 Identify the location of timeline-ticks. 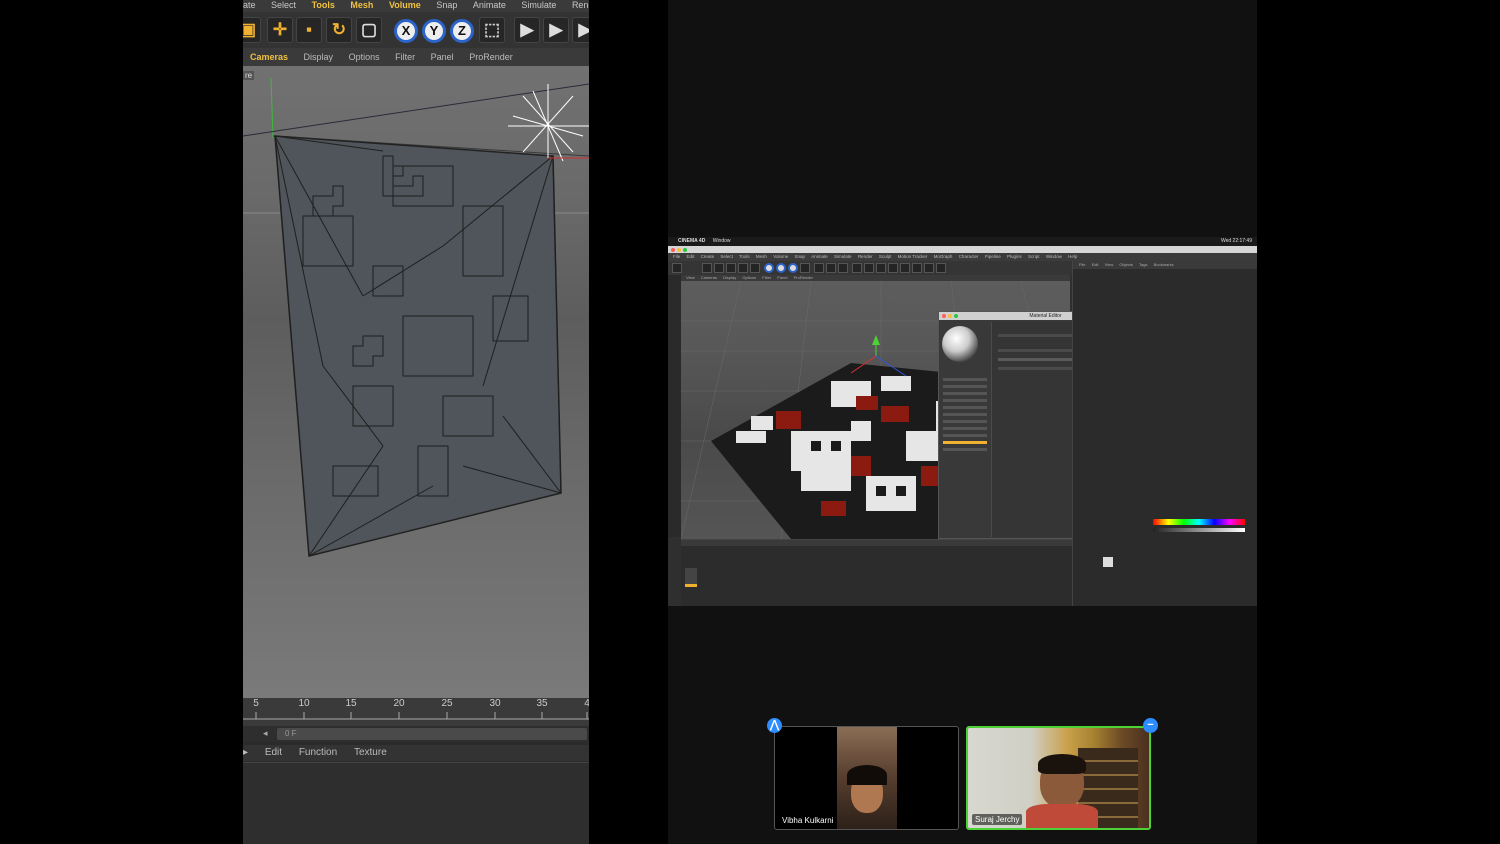
(416, 716).